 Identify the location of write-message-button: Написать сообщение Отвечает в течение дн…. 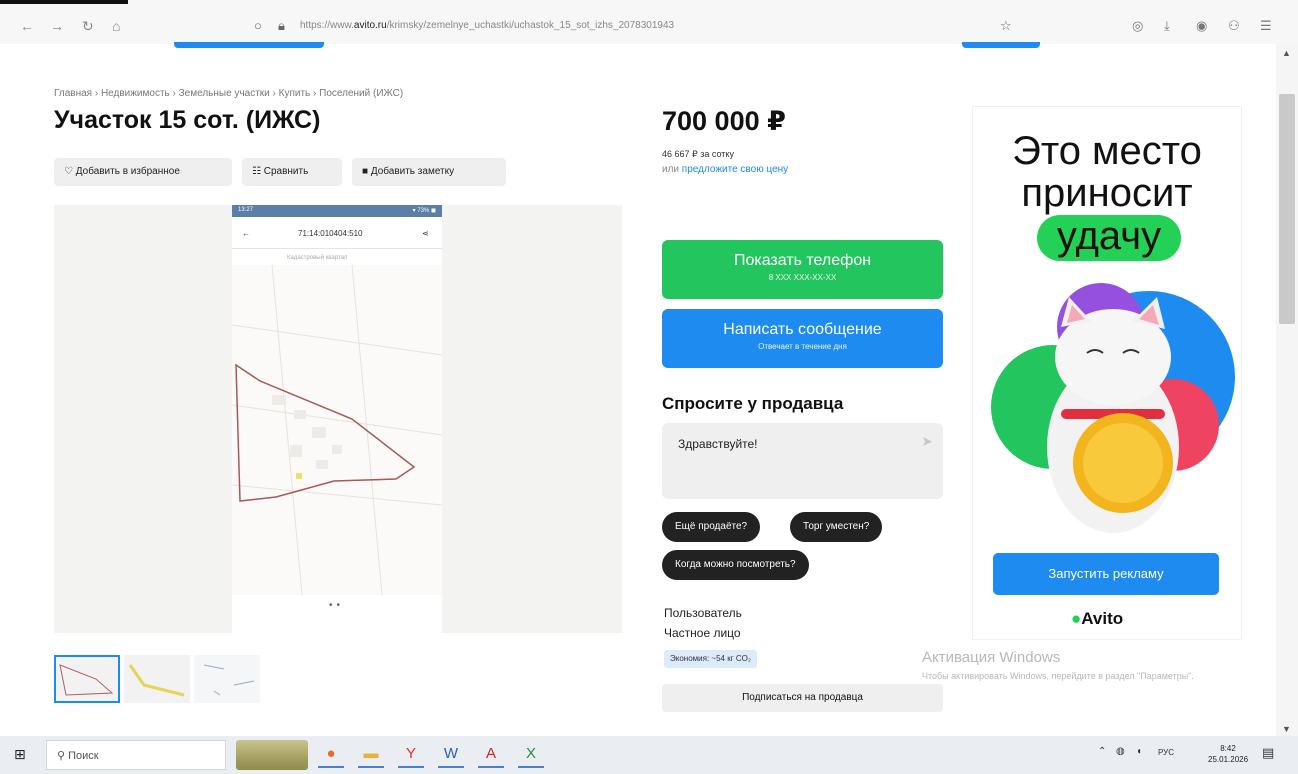
(802, 338).